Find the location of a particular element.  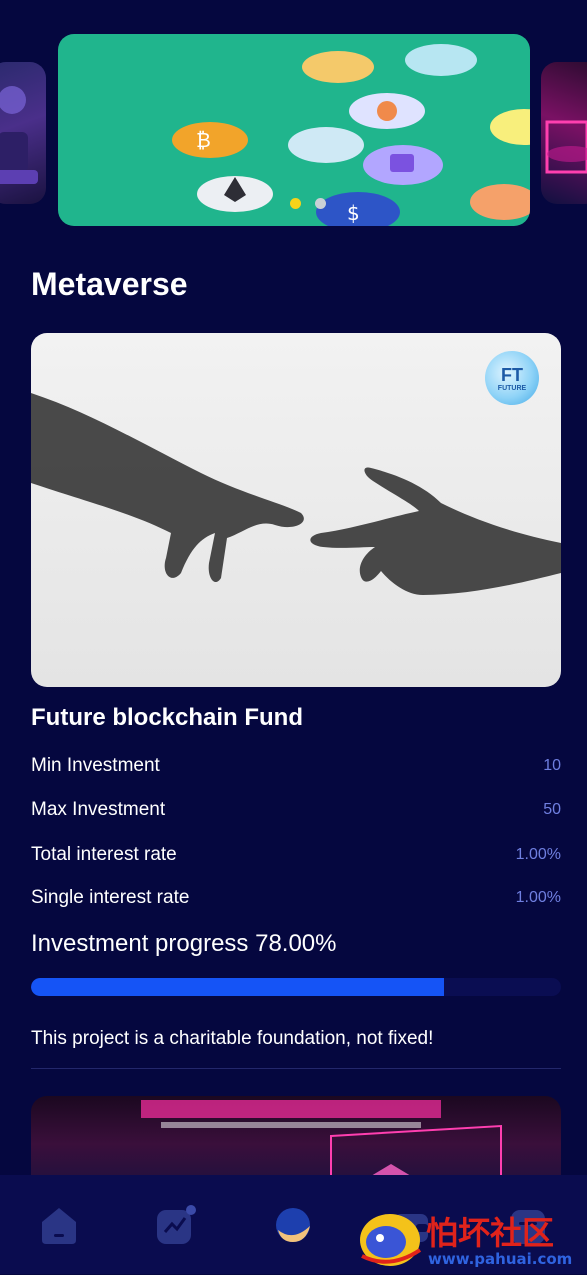

watermark: 怕坏社区 www.pahuai.com is located at coordinates (469, 1239).